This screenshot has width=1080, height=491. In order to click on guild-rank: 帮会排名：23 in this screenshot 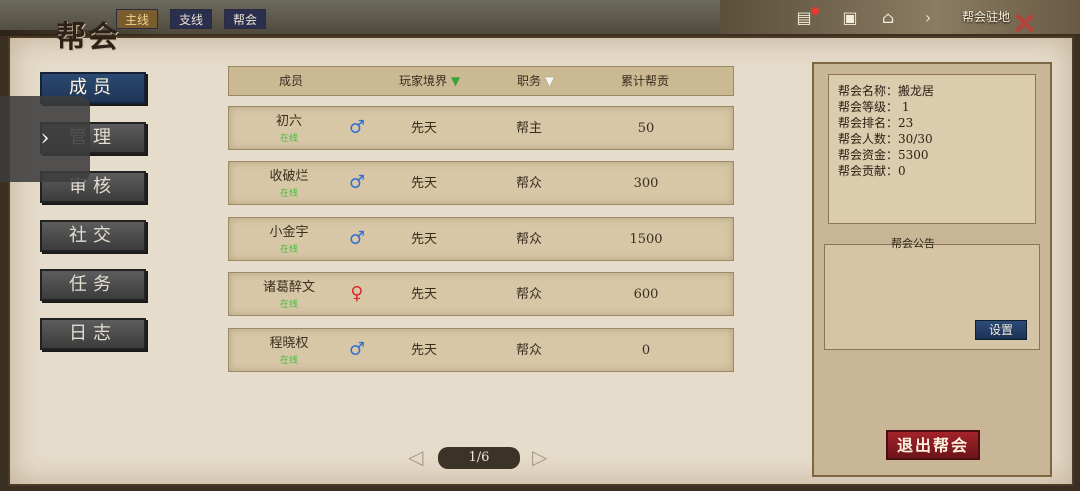, I will do `click(876, 123)`.